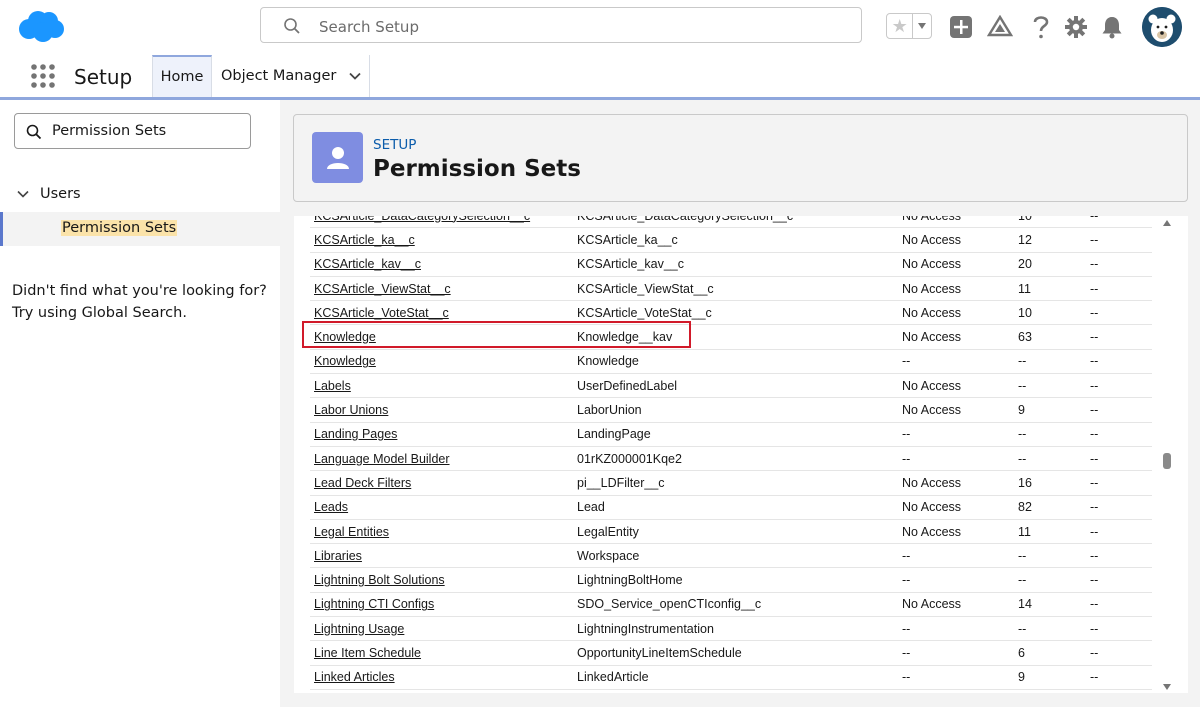 The image size is (1200, 707). I want to click on cell-api: Lead, so click(735, 507).